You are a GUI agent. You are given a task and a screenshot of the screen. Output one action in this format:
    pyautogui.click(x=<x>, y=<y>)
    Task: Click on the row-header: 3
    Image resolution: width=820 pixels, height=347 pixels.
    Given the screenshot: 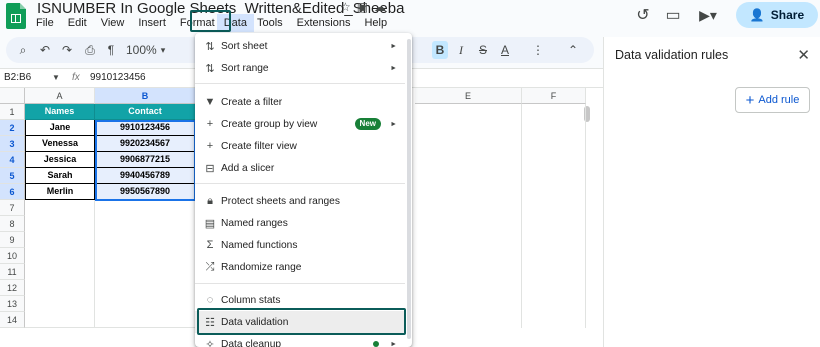 What is the action you would take?
    pyautogui.click(x=12, y=144)
    